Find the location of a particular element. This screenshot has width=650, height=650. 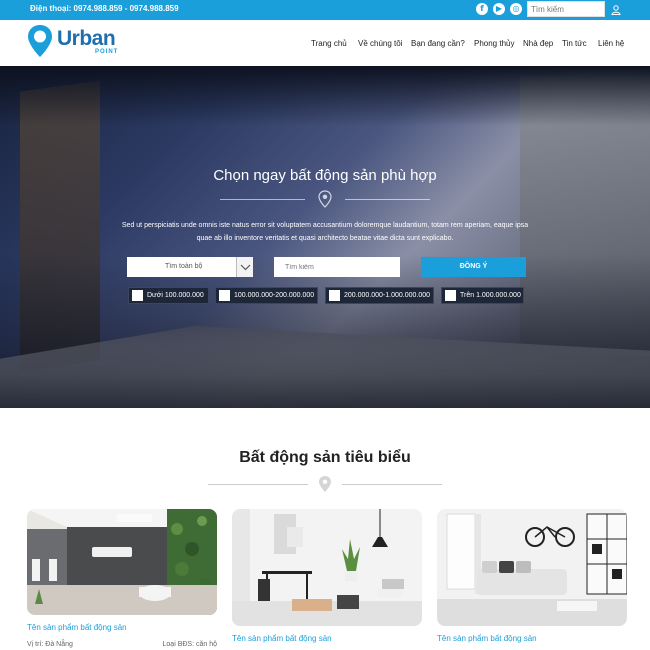

facebook-icon: f is located at coordinates (482, 9).